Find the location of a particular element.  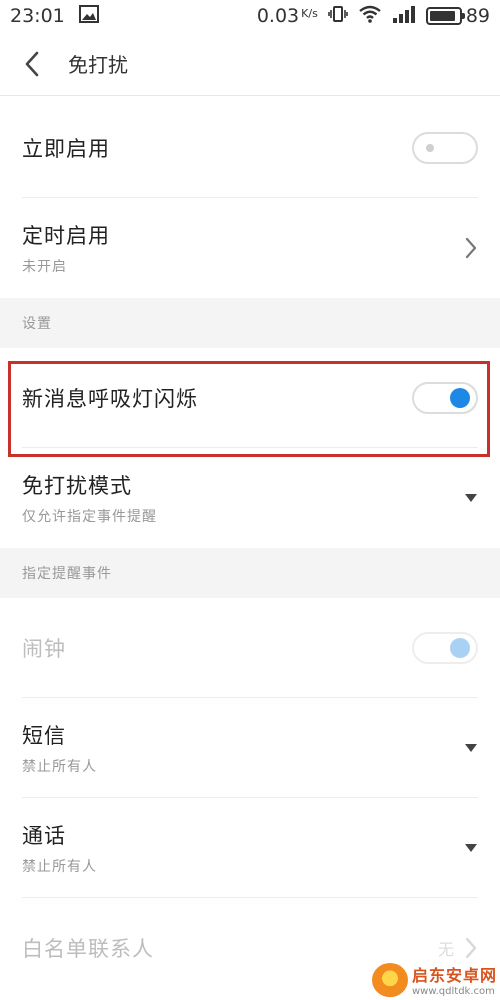

chevron-left-icon is located at coordinates (32, 63).